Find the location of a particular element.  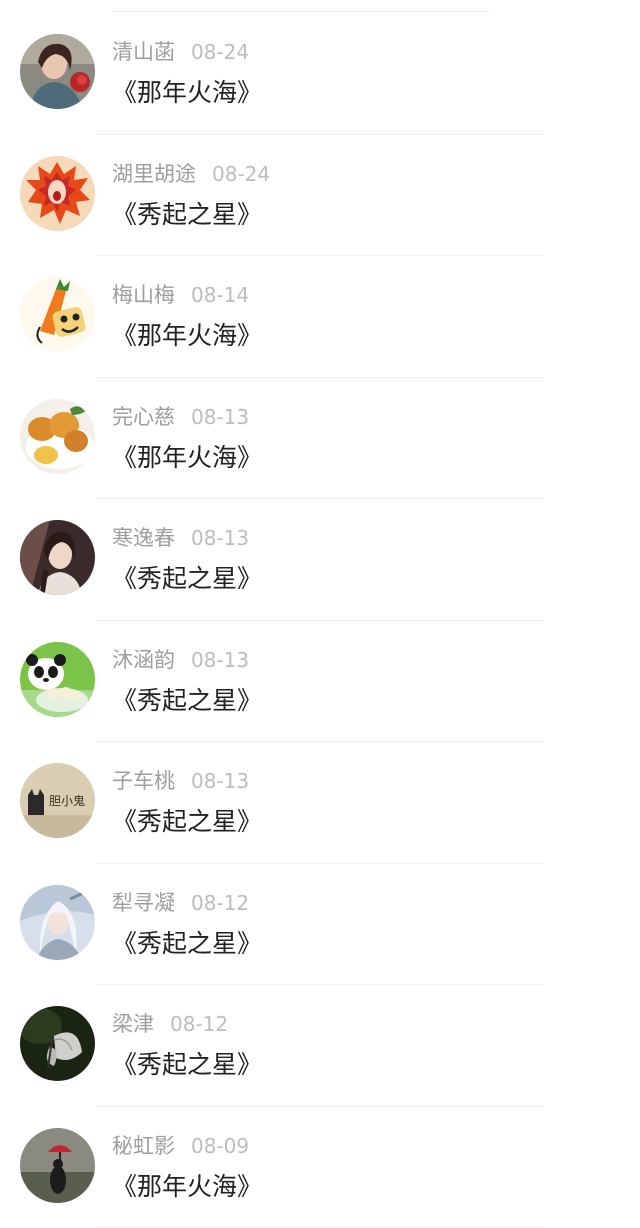

list-item: 犁寻凝 08-12 《秀起之星》 is located at coordinates (320, 925).